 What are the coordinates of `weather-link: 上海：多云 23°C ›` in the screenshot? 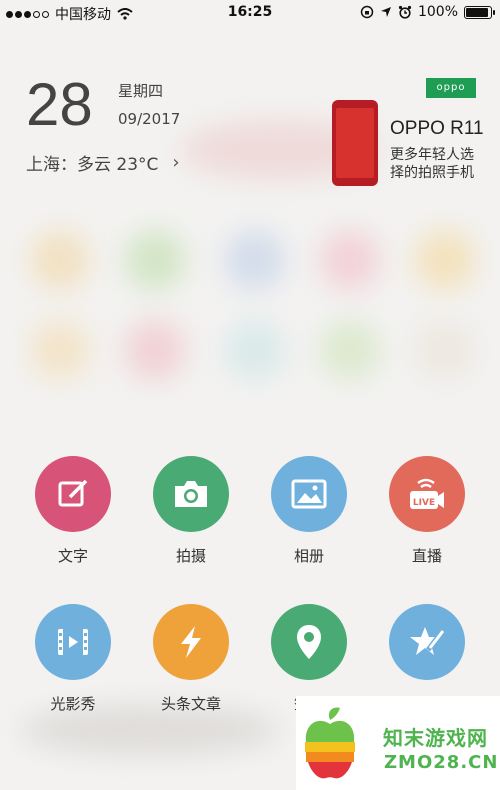 It's located at (103, 162).